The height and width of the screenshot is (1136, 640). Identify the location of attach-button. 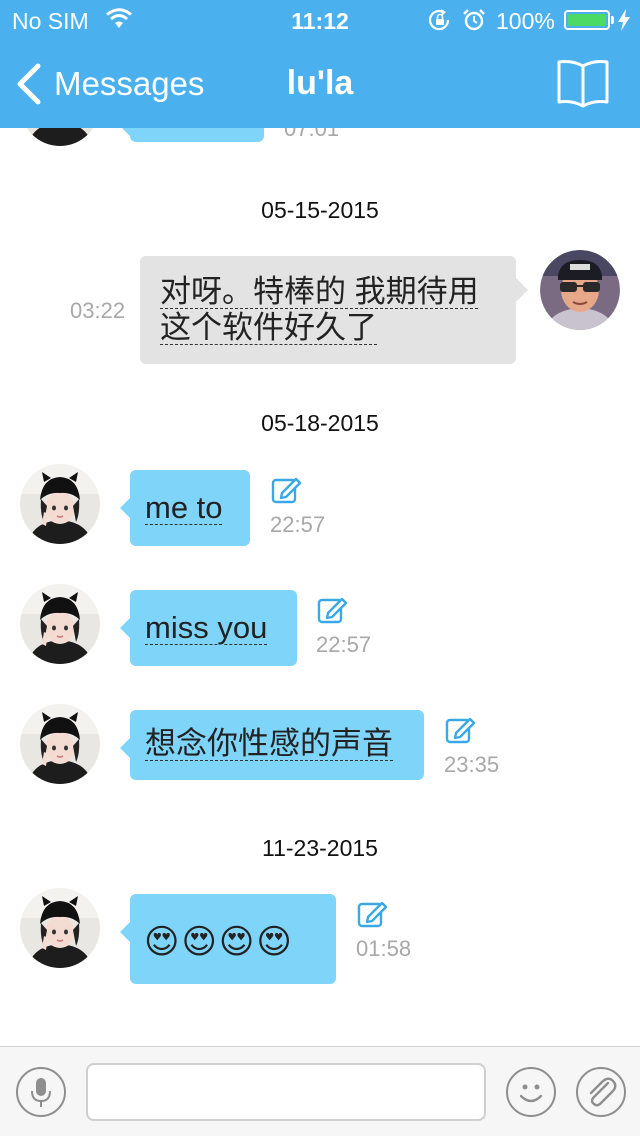
(601, 1092).